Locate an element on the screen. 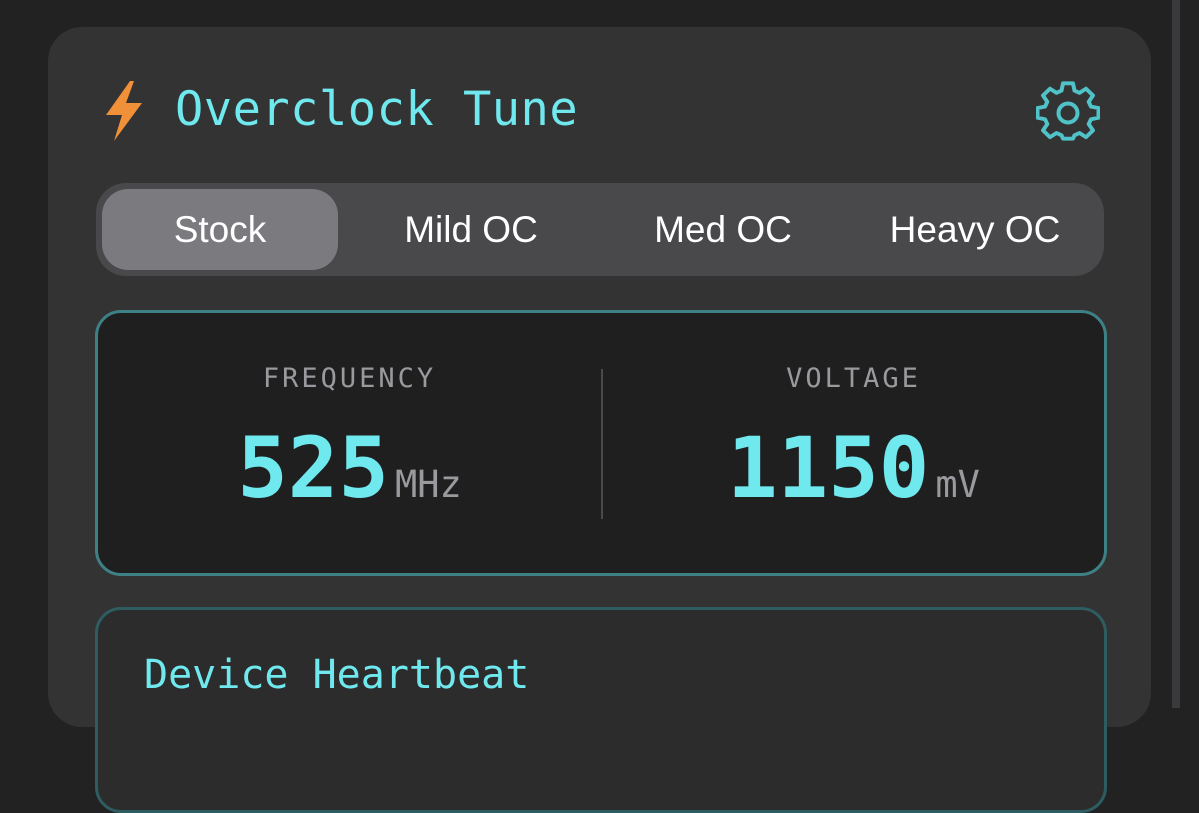 This screenshot has height=813, width=1199. page-title: Overclock Tune is located at coordinates (377, 109).